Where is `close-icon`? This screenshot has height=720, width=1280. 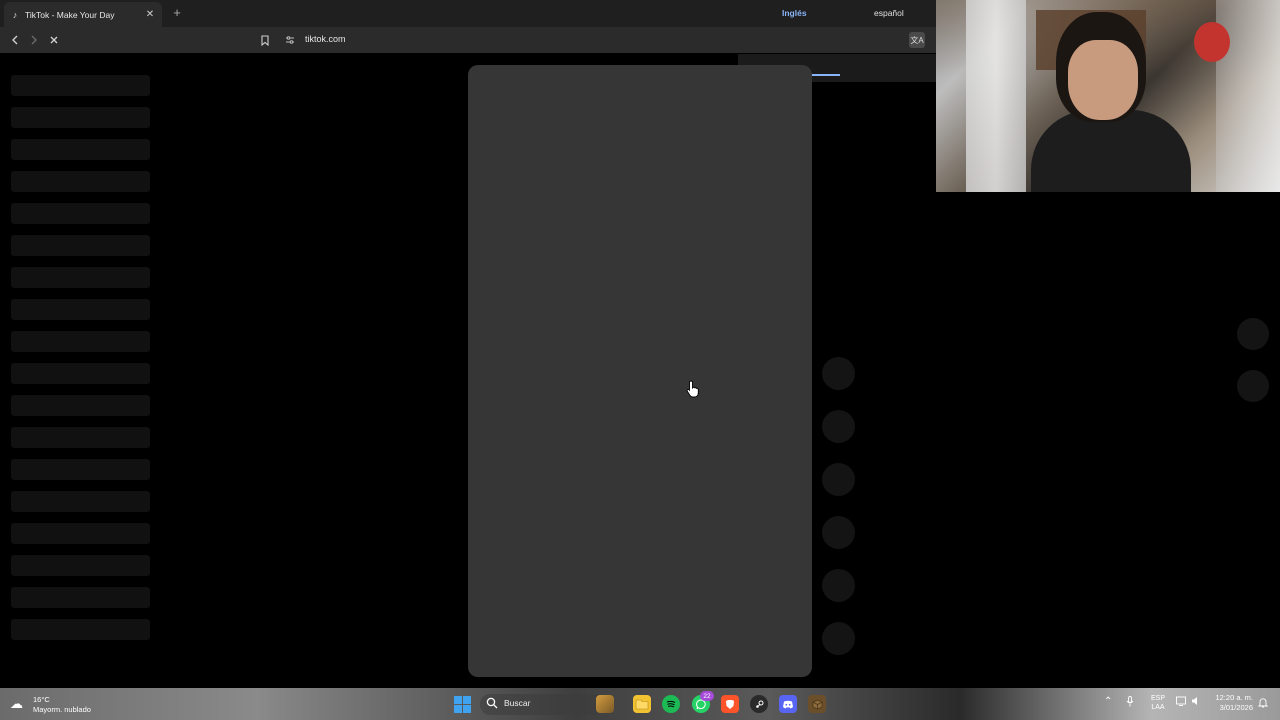
close-icon is located at coordinates (54, 40).